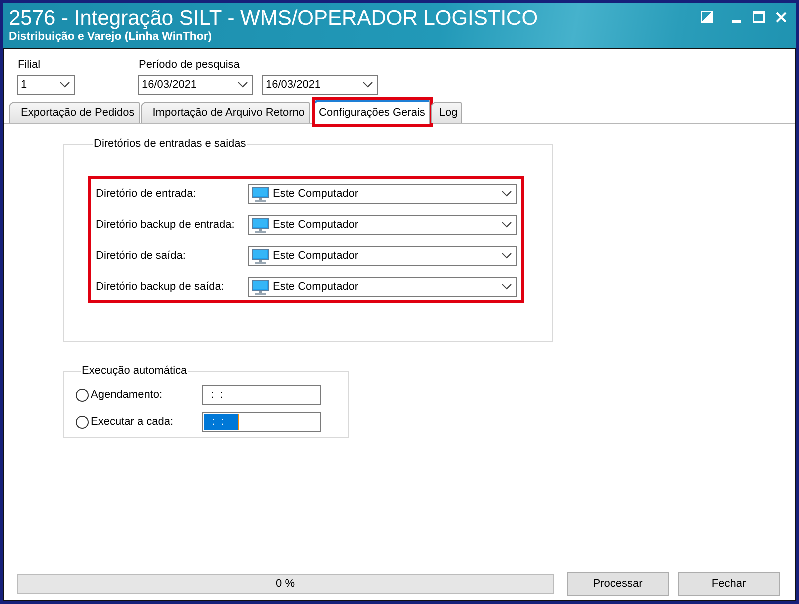  Describe the element at coordinates (146, 194) in the screenshot. I see `field-label: Diretório de entrada:` at that location.